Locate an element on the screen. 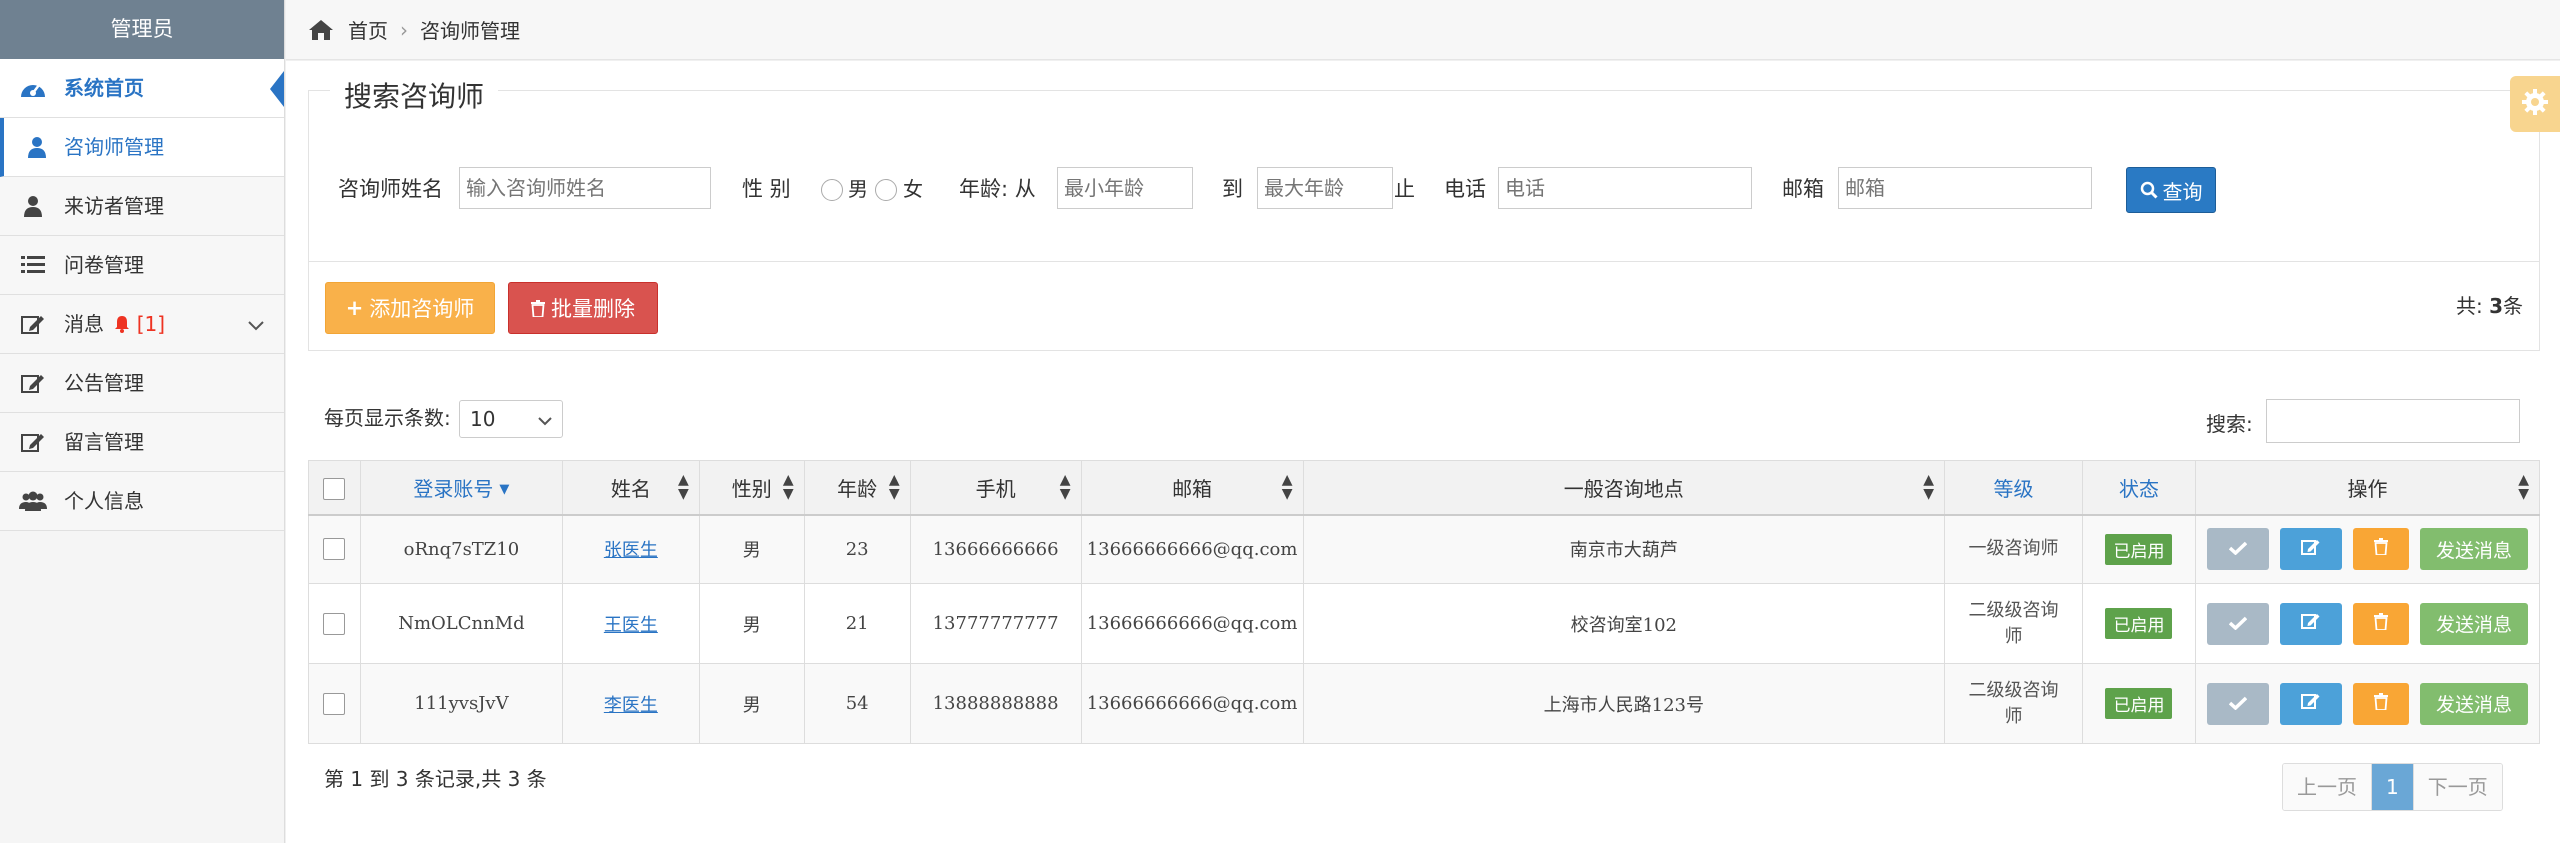 The image size is (2560, 843). name-cell: 王医生 is located at coordinates (630, 623).